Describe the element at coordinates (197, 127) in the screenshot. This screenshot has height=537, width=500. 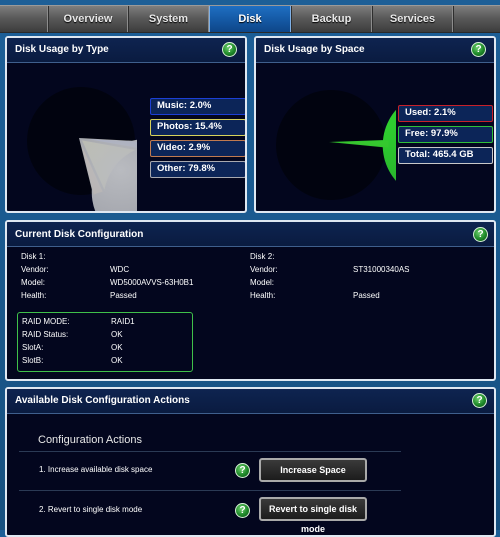
I see `legend-photos: Photos: 15.4%` at that location.